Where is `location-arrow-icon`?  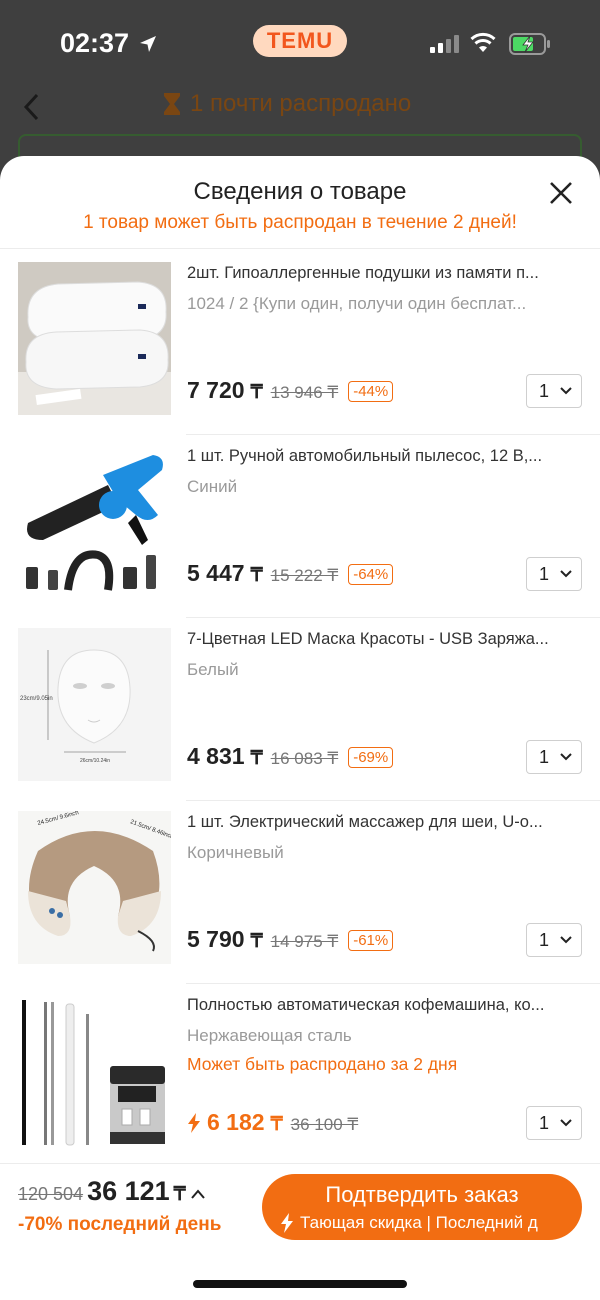 location-arrow-icon is located at coordinates (148, 44).